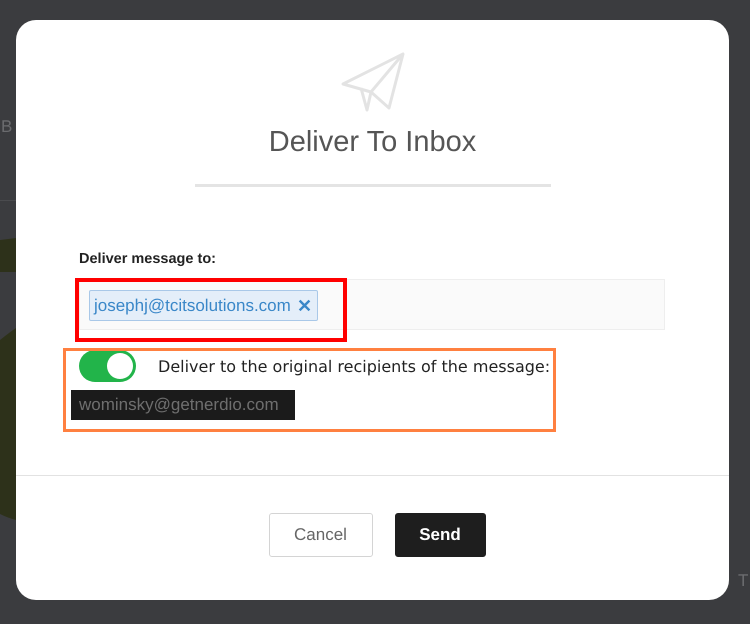  What do you see at coordinates (320, 535) in the screenshot?
I see `cancel-button: Cancel` at bounding box center [320, 535].